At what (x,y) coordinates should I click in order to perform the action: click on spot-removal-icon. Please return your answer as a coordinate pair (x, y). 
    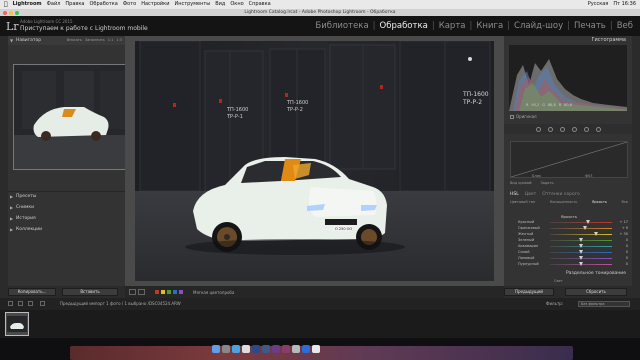
    Looking at the image, I should click on (550, 129).